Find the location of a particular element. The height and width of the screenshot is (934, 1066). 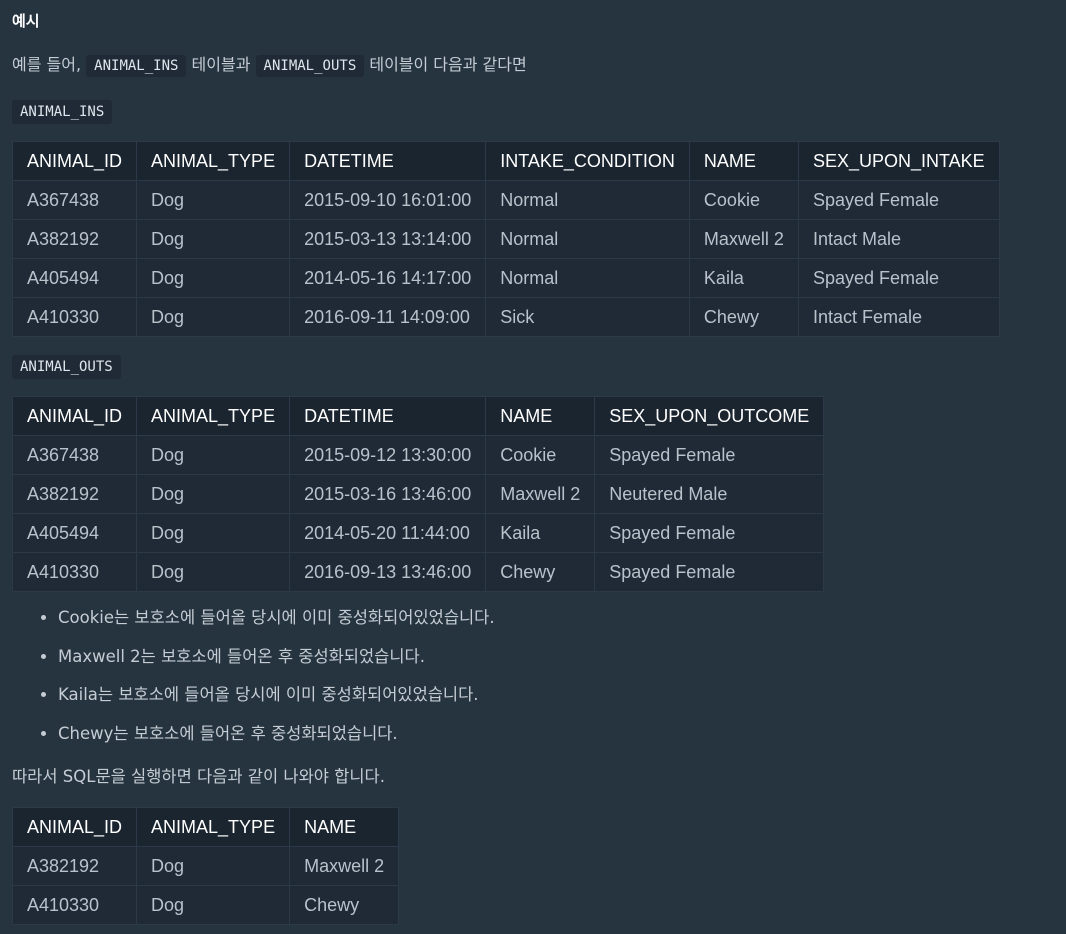

table-row: A410330 Dog Chewy is located at coordinates (205, 905).